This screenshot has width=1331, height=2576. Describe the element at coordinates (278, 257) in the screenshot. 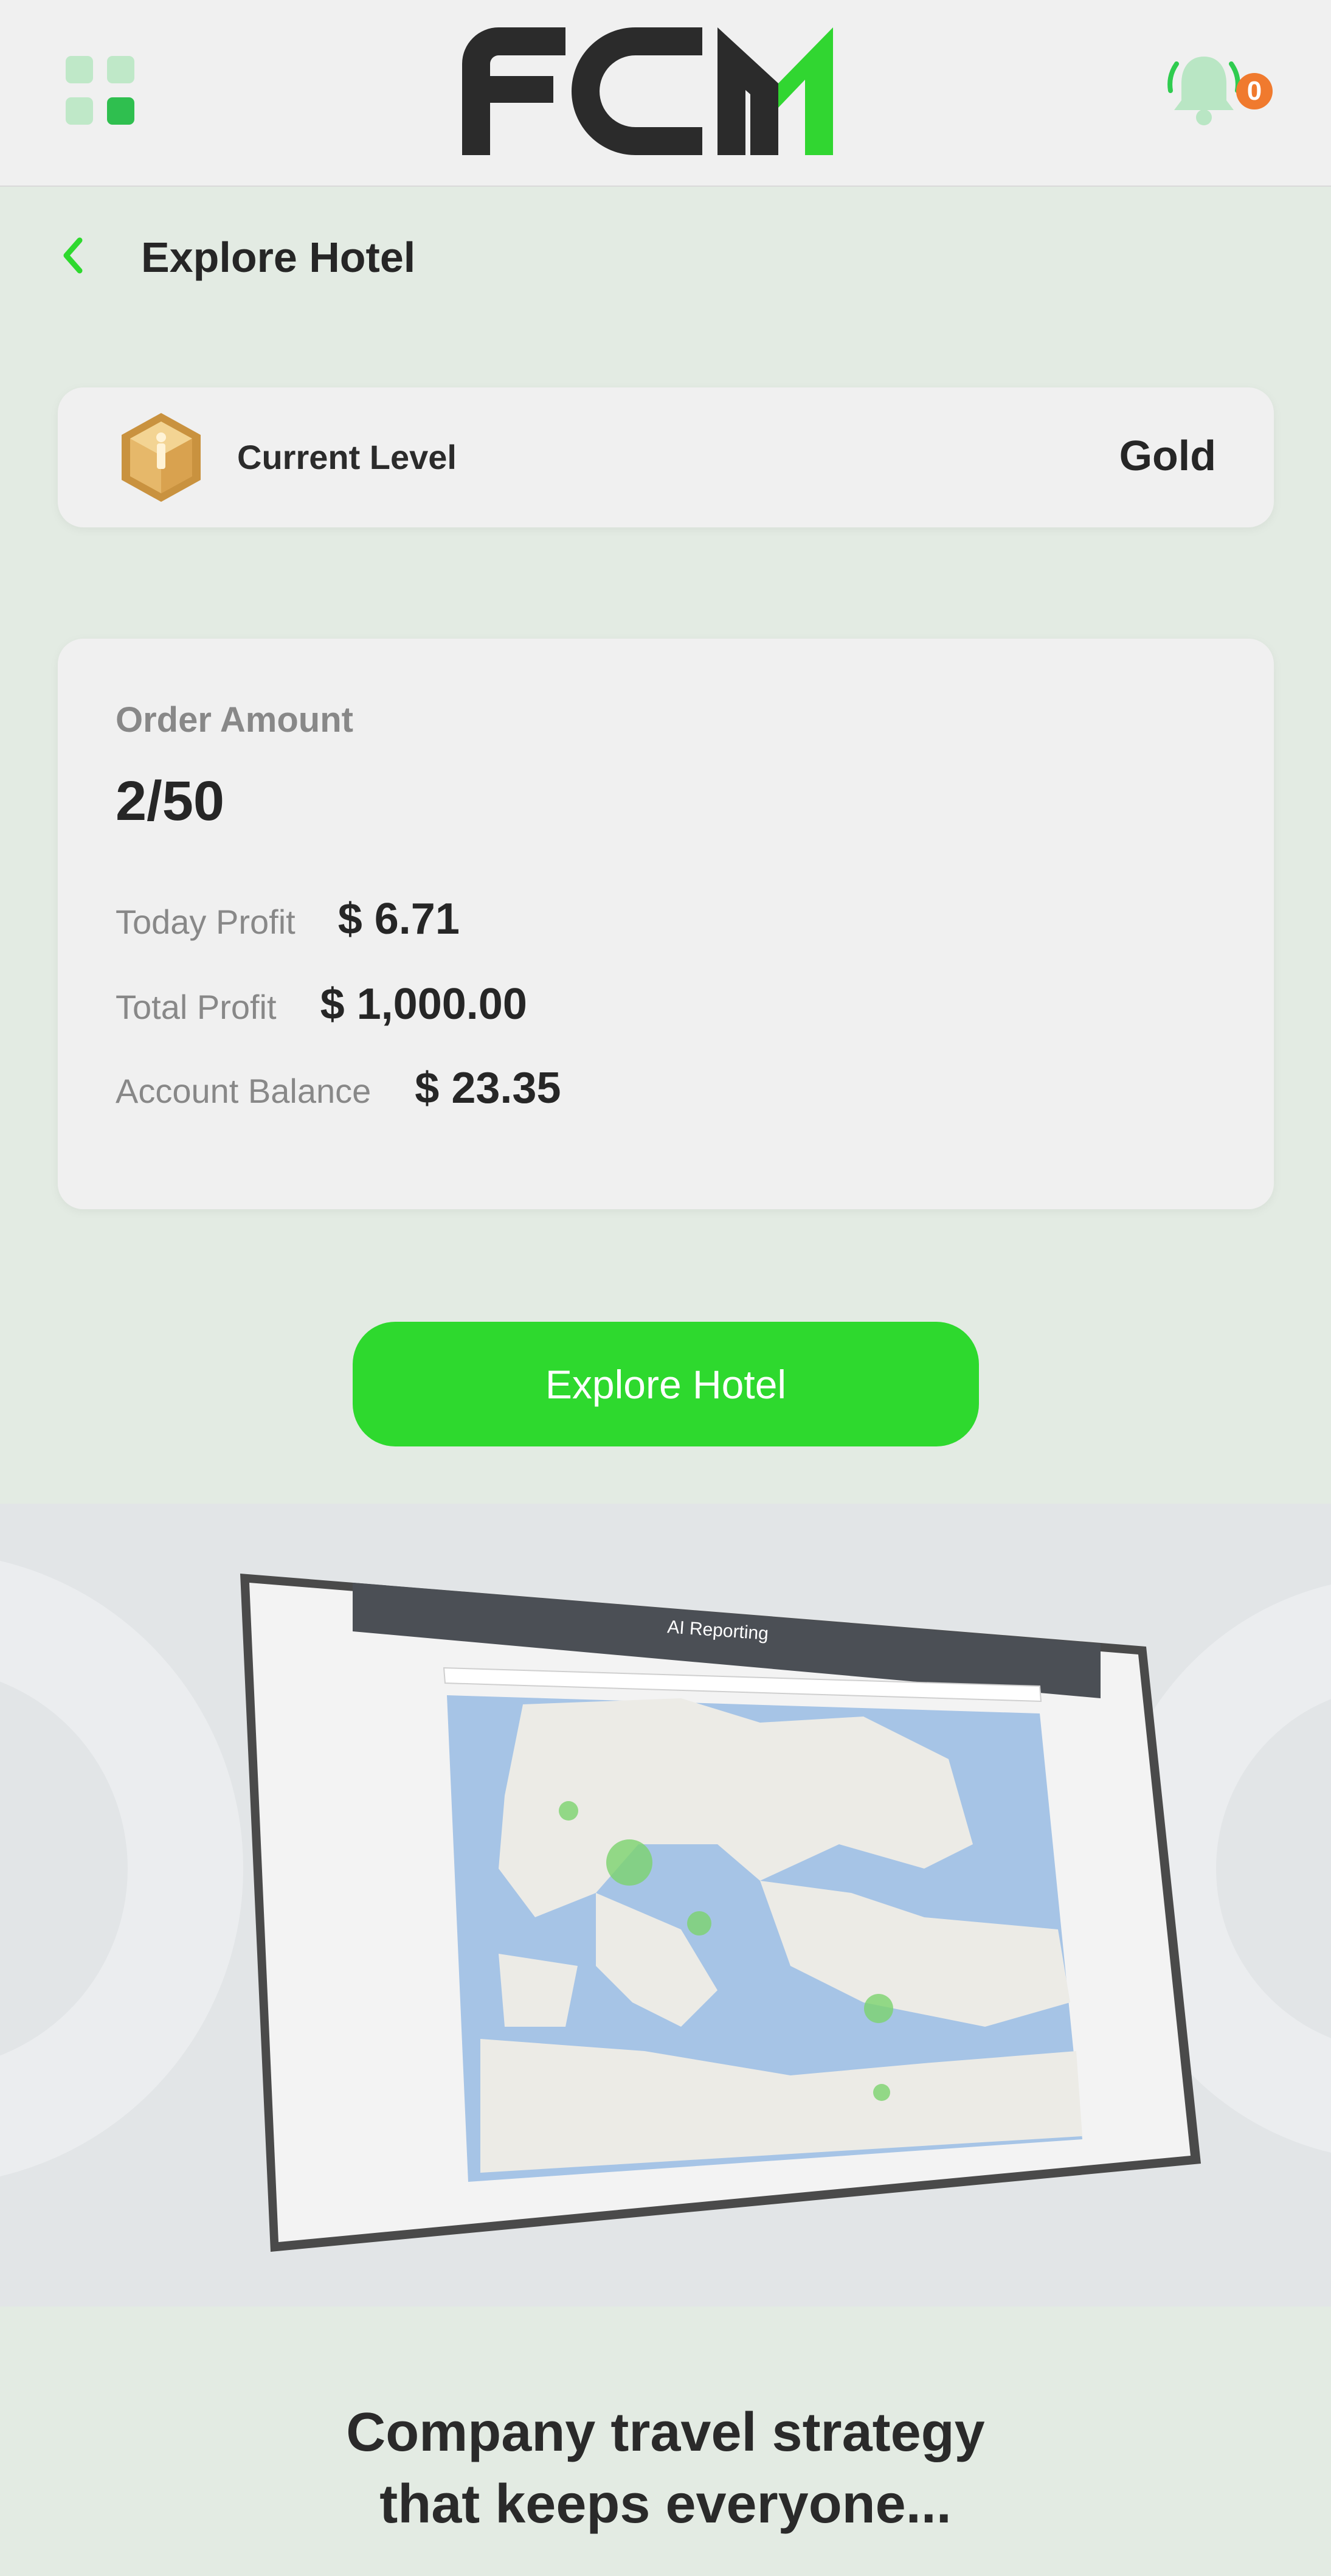

I see `page-title: Explore Hotel` at that location.